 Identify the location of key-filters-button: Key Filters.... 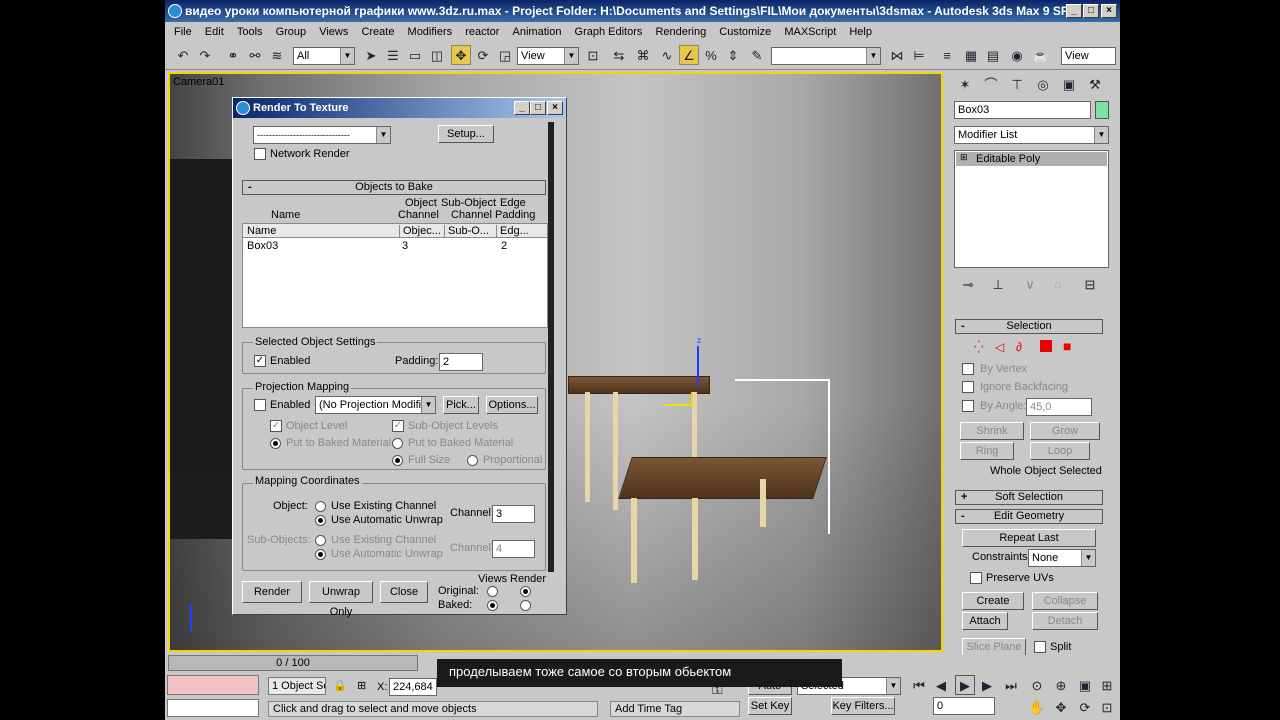
(863, 706).